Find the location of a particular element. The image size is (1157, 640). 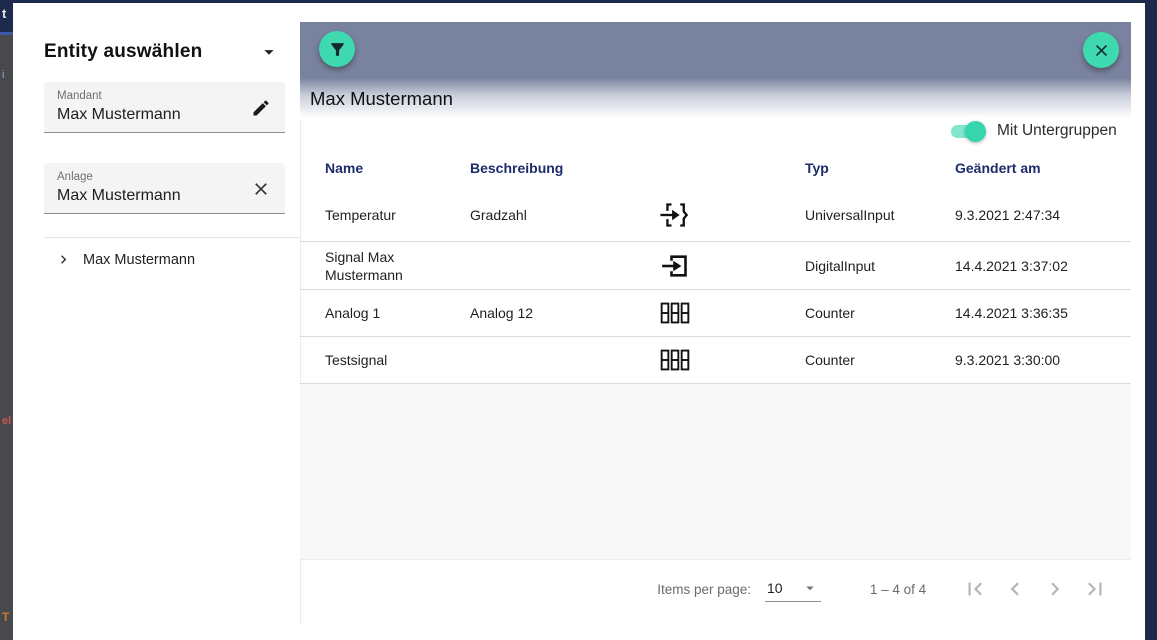

cell-geaendert: 9.3.2021 2:47:34 is located at coordinates (1008, 214).